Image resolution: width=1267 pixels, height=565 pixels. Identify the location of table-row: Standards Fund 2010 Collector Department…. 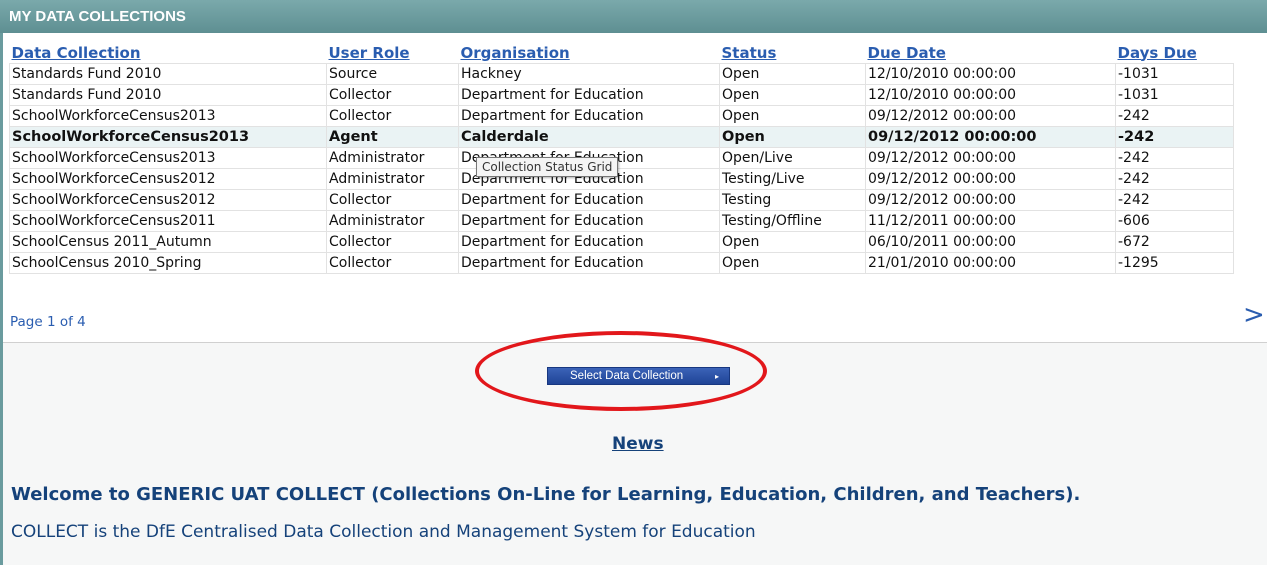
(621, 95).